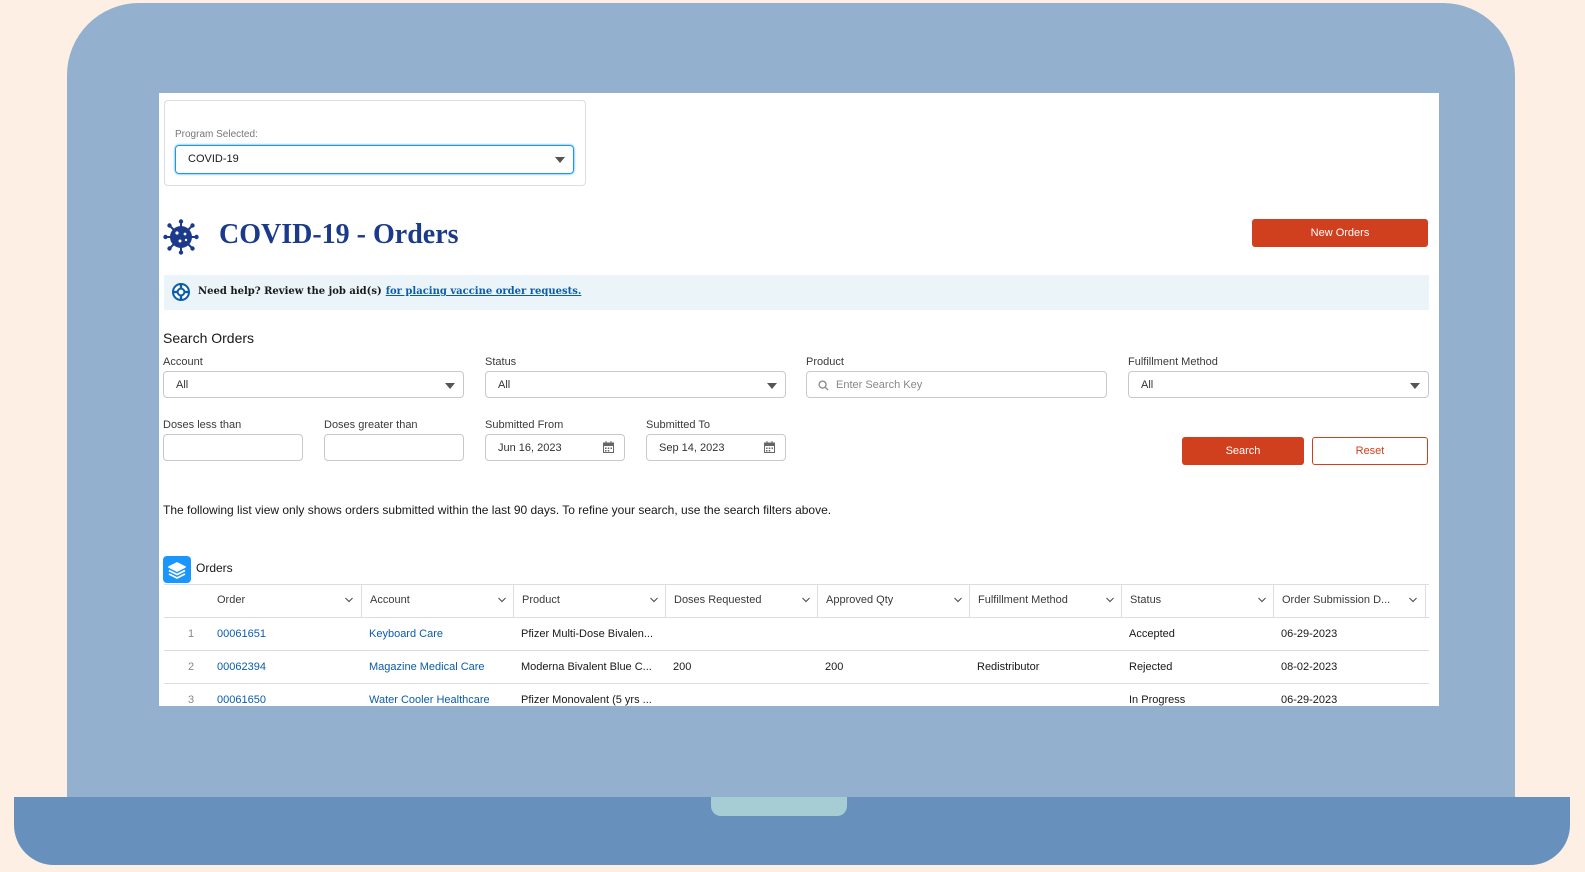 Image resolution: width=1585 pixels, height=872 pixels. What do you see at coordinates (1243, 451) in the screenshot?
I see `search-button: Search` at bounding box center [1243, 451].